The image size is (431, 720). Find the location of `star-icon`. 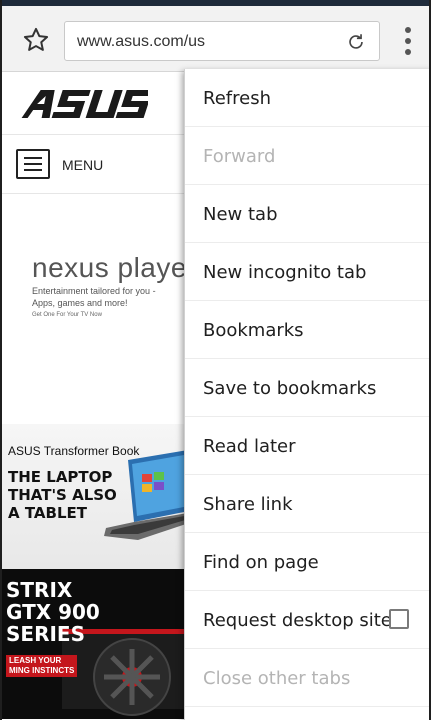

star-icon is located at coordinates (36, 40).